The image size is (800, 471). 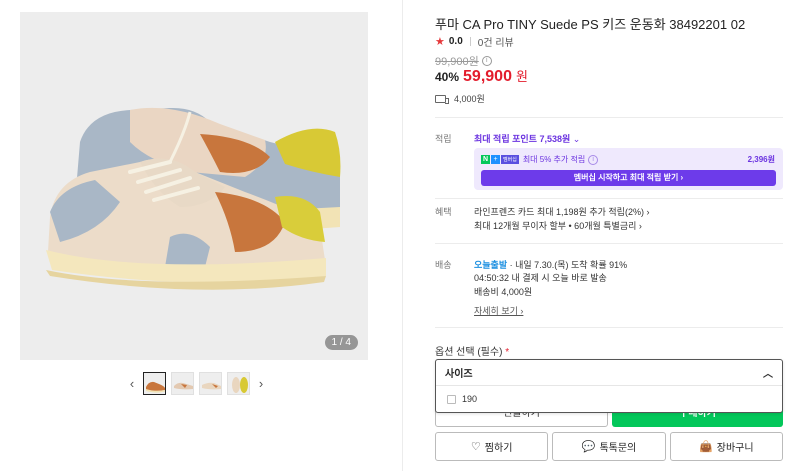 I want to click on chat-bubble-icon: 💬, so click(x=588, y=447).